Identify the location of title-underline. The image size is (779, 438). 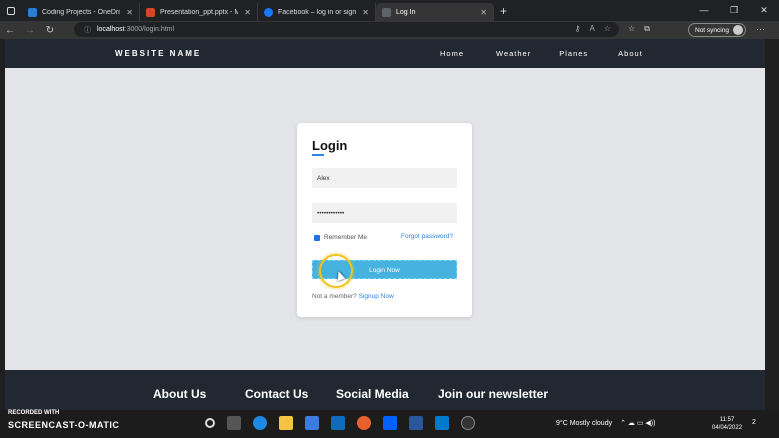
(318, 155).